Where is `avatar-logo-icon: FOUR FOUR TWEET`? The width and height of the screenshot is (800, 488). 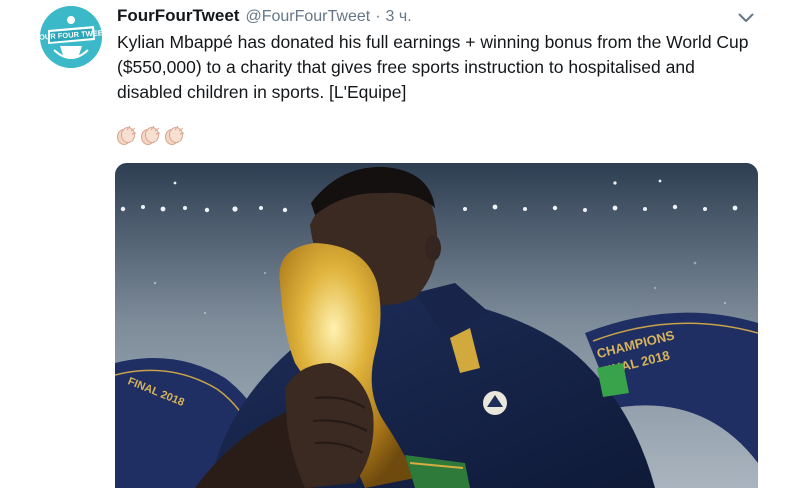 avatar-logo-icon: FOUR FOUR TWEET is located at coordinates (71, 37).